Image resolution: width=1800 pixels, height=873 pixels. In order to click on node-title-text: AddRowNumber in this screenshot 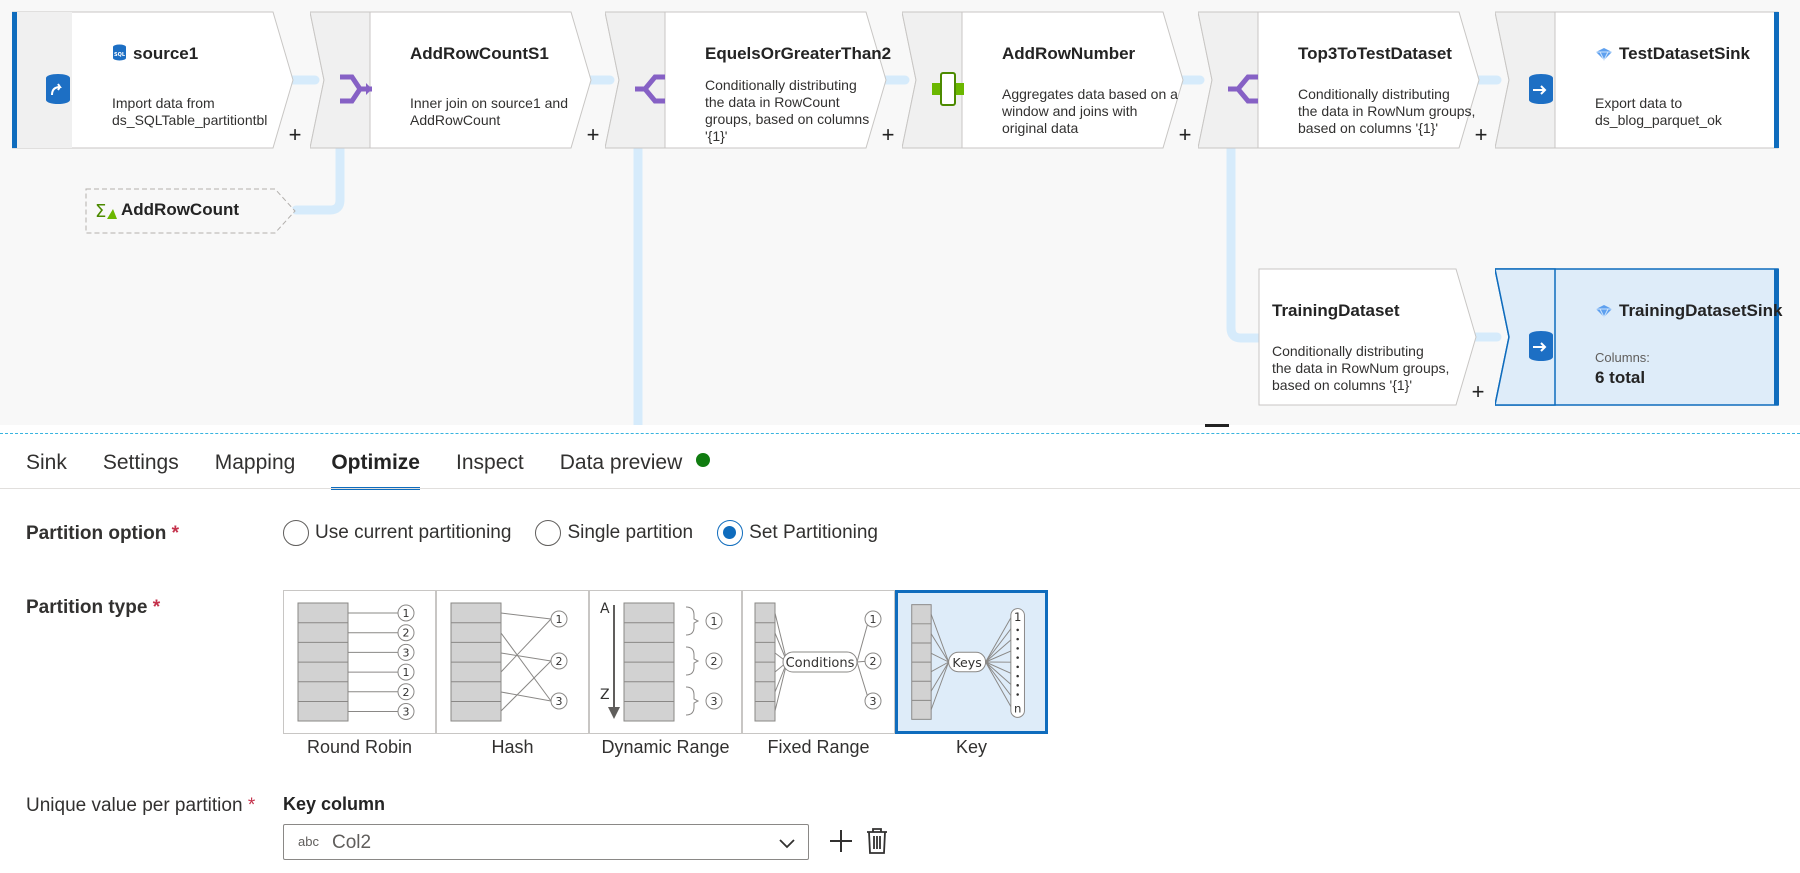, I will do `click(1069, 53)`.